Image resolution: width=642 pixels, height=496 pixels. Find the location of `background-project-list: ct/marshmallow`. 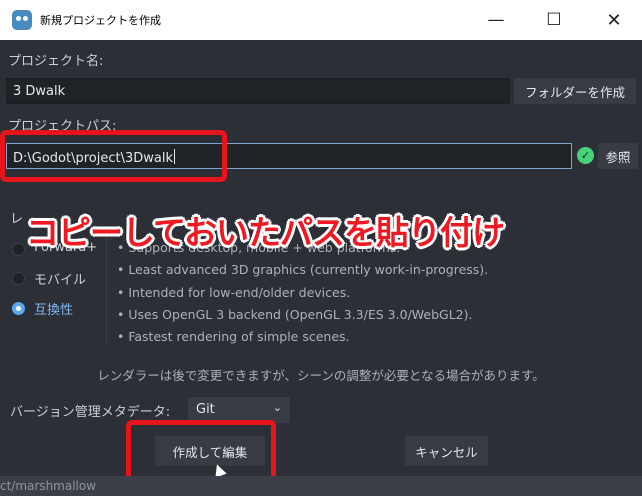

background-project-list: ct/marshmallow is located at coordinates (321, 486).